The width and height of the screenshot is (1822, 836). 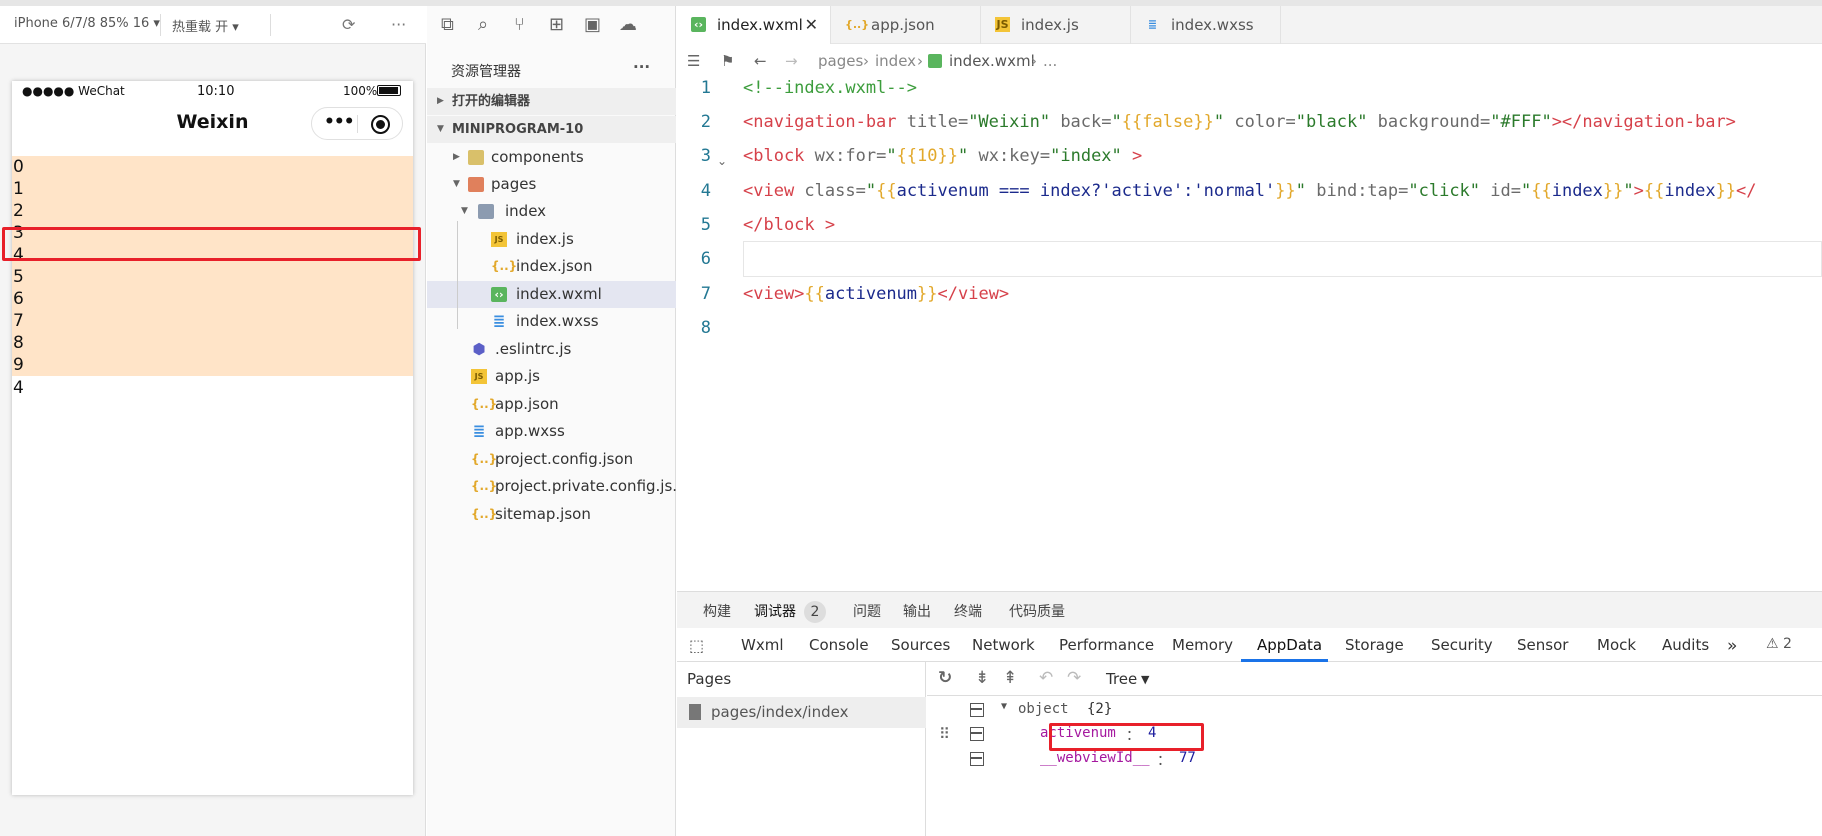 What do you see at coordinates (641, 67) in the screenshot?
I see `explorer-more-icon: ···` at bounding box center [641, 67].